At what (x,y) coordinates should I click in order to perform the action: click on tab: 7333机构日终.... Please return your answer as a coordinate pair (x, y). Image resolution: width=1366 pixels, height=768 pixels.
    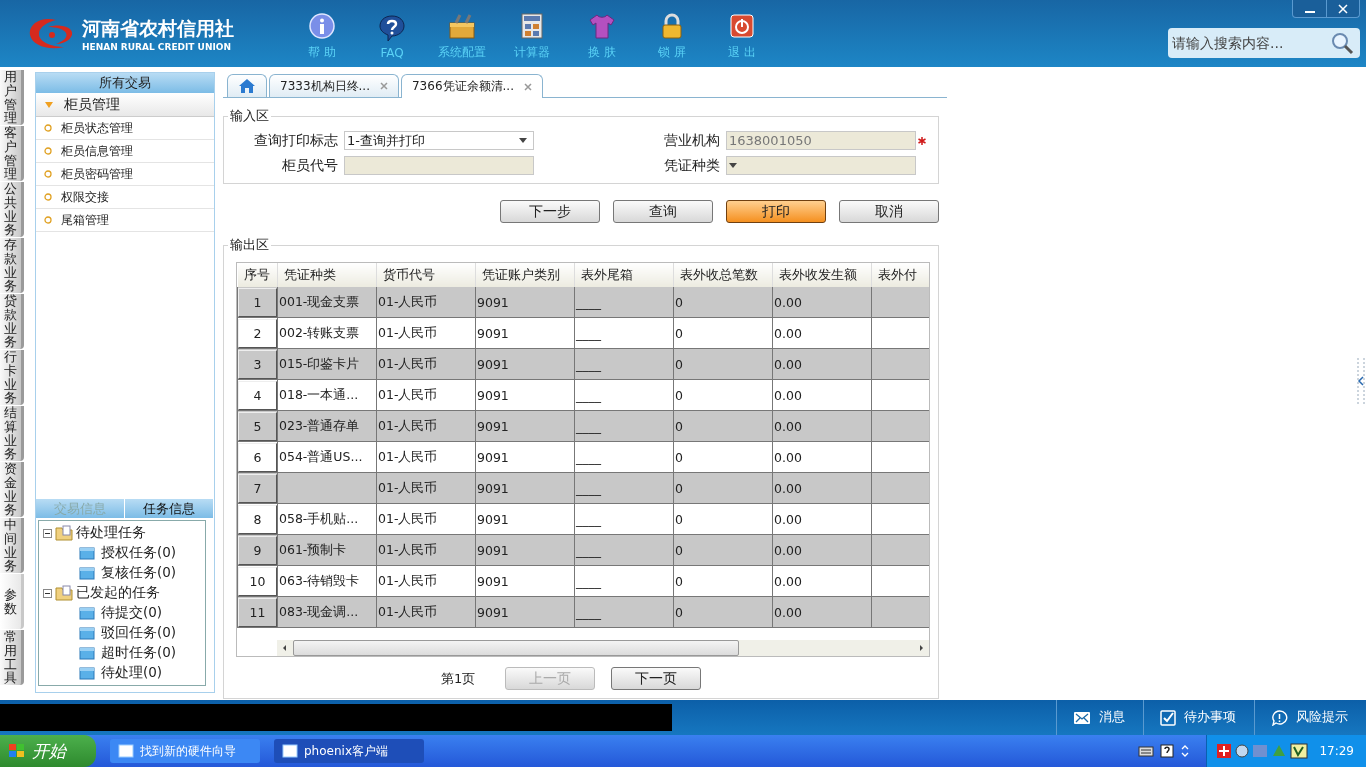
    Looking at the image, I should click on (334, 85).